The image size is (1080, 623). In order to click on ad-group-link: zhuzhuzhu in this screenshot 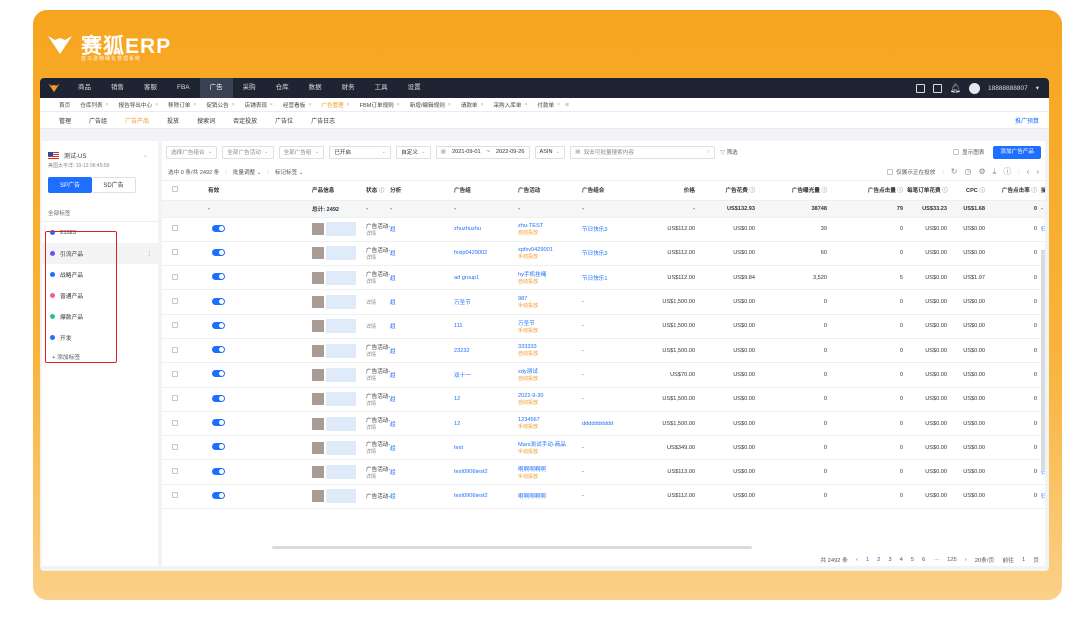, I will do `click(486, 229)`.